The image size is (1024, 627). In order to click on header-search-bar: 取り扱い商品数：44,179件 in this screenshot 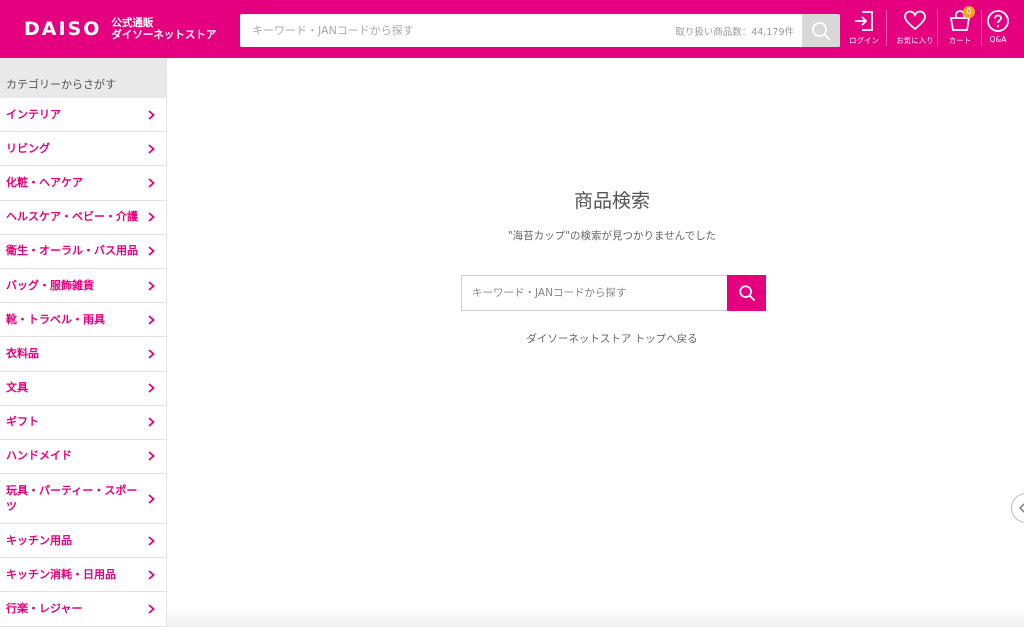, I will do `click(540, 30)`.